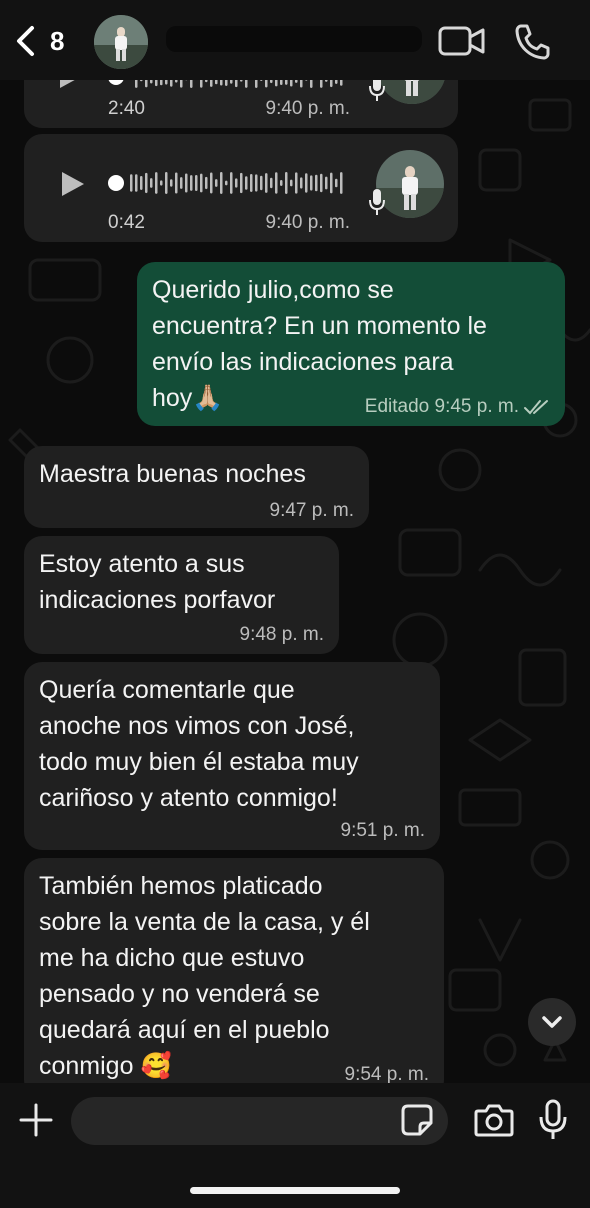  I want to click on unread-count: 8, so click(57, 41).